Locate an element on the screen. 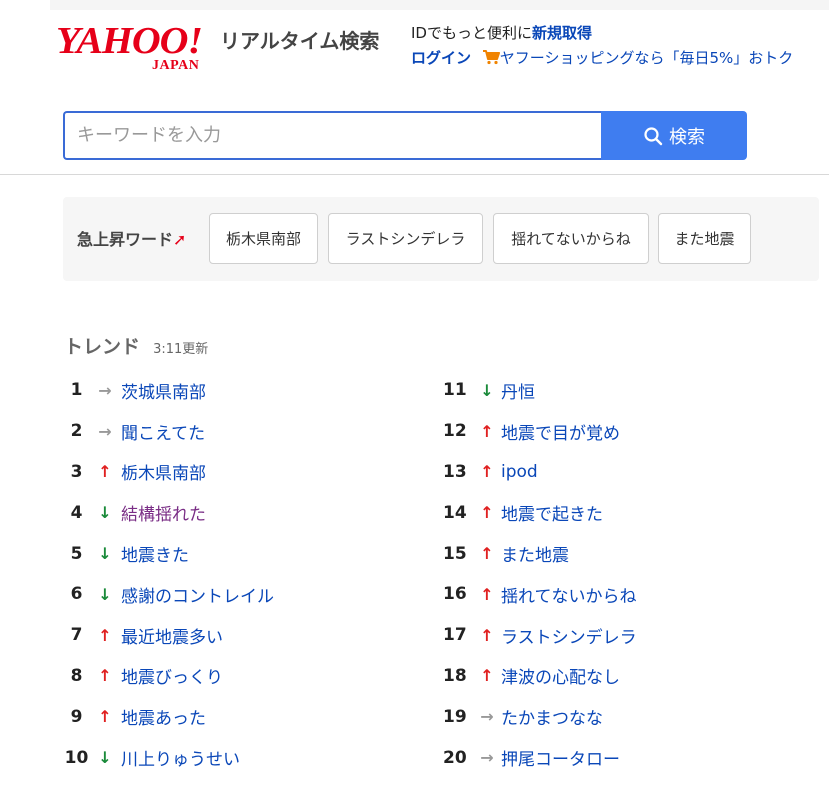 The width and height of the screenshot is (829, 793). shopping-promo-link: ヤフーショッピングなら「毎日5%」おトク is located at coordinates (647, 58).